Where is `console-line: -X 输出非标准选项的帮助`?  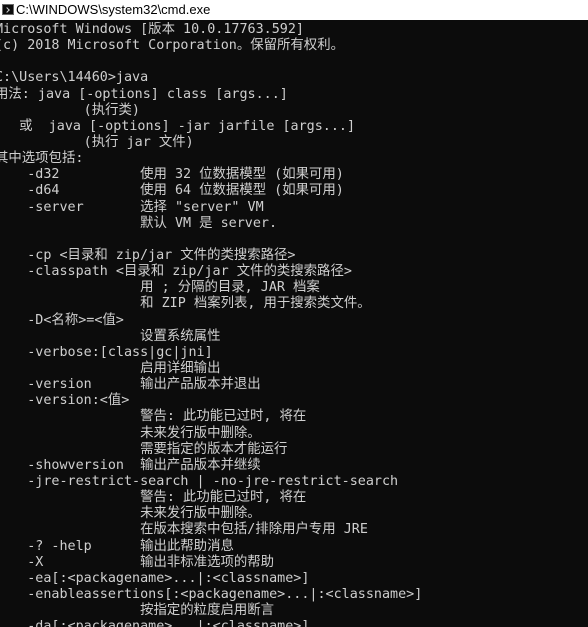 console-line: -X 输出非标准选项的帮助 is located at coordinates (137, 562).